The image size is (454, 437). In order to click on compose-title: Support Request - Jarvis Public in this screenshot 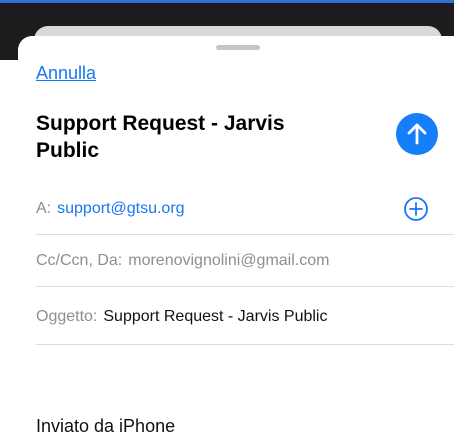, I will do `click(160, 137)`.